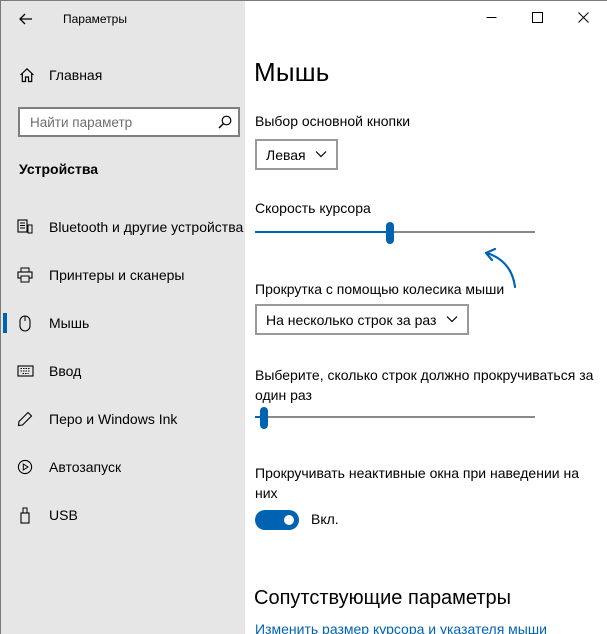  Describe the element at coordinates (95, 19) in the screenshot. I see `app-title: Параметры` at that location.